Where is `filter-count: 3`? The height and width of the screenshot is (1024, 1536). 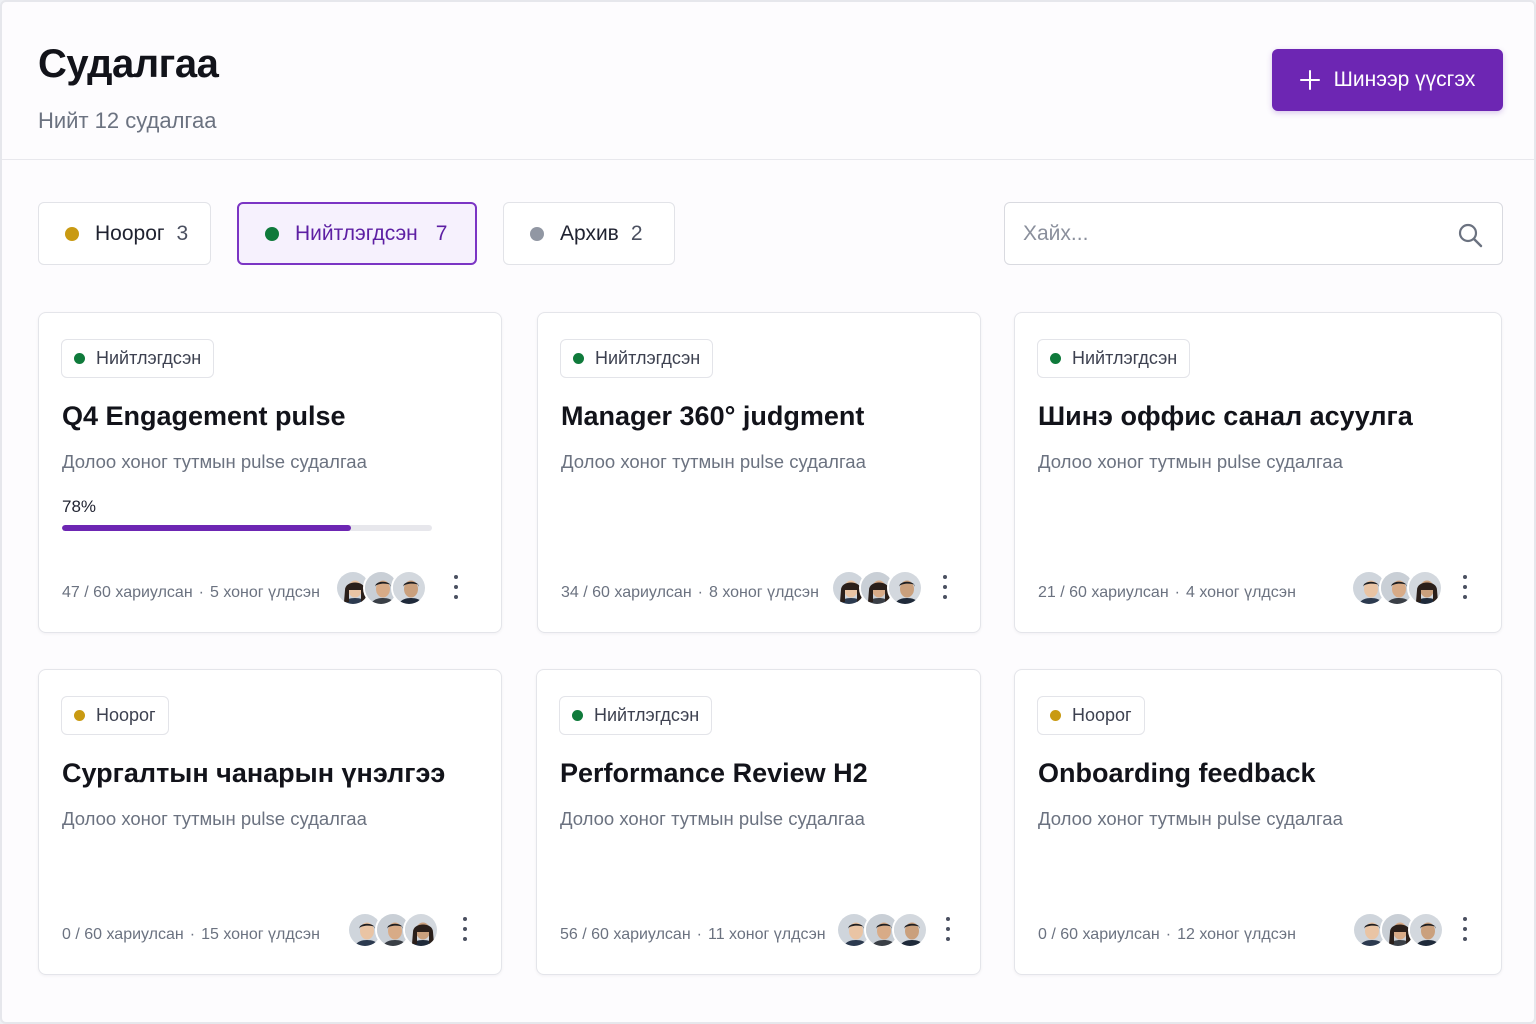 filter-count: 3 is located at coordinates (182, 233).